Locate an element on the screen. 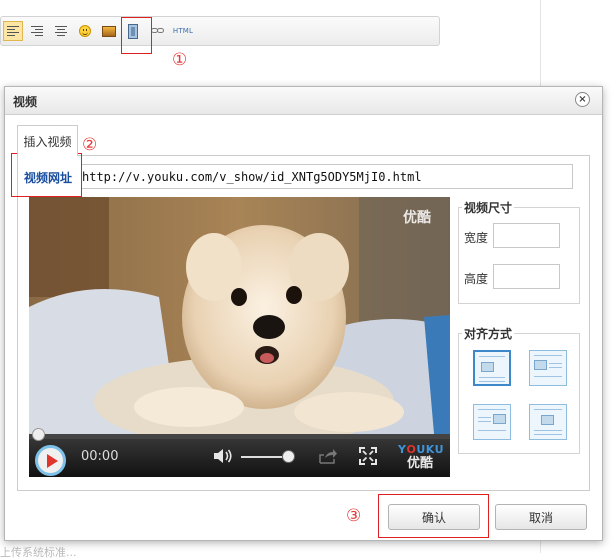  html-icon: HTML is located at coordinates (183, 31).